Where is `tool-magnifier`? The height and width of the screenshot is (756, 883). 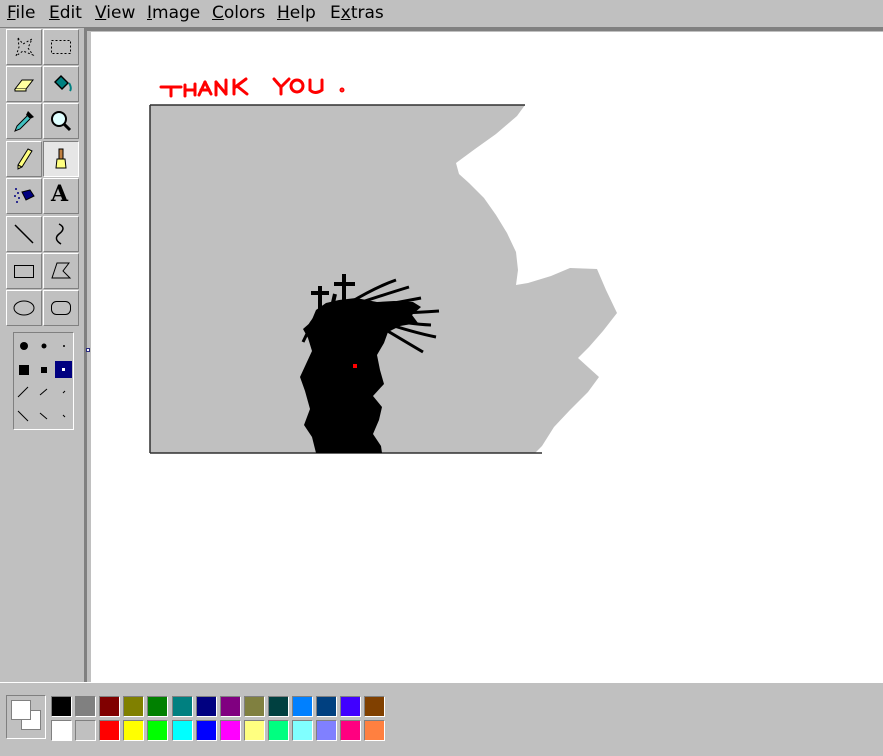
tool-magnifier is located at coordinates (61, 121).